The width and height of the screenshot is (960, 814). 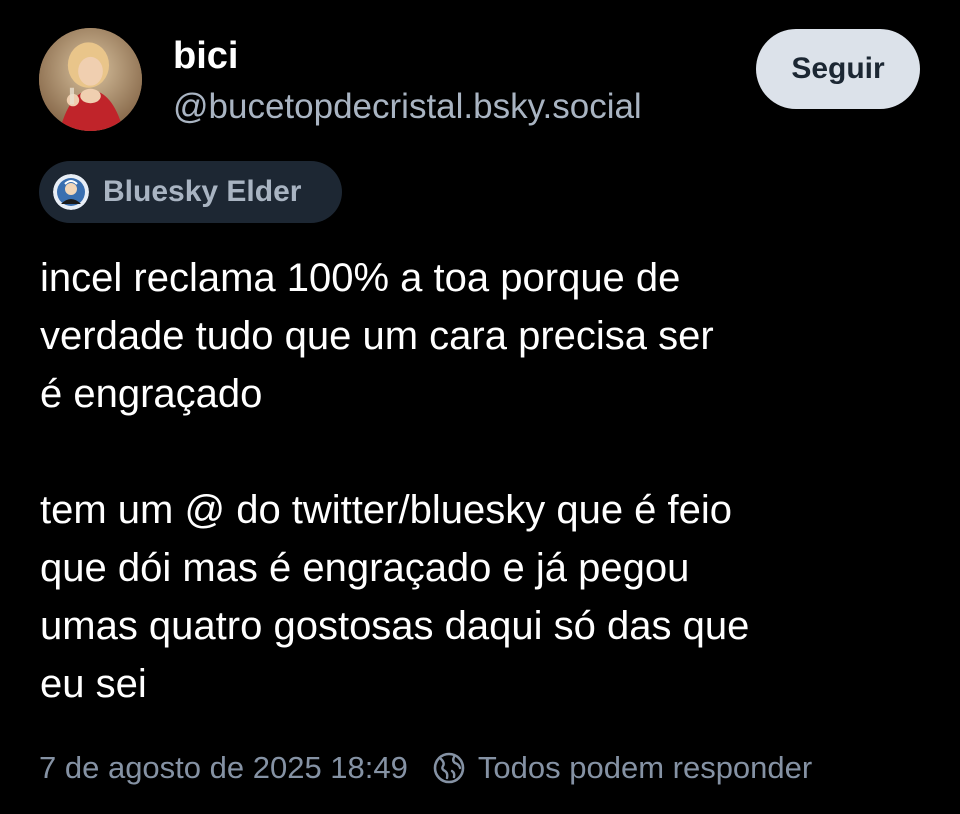 What do you see at coordinates (93, 684) in the screenshot?
I see `post-line: eu sei` at bounding box center [93, 684].